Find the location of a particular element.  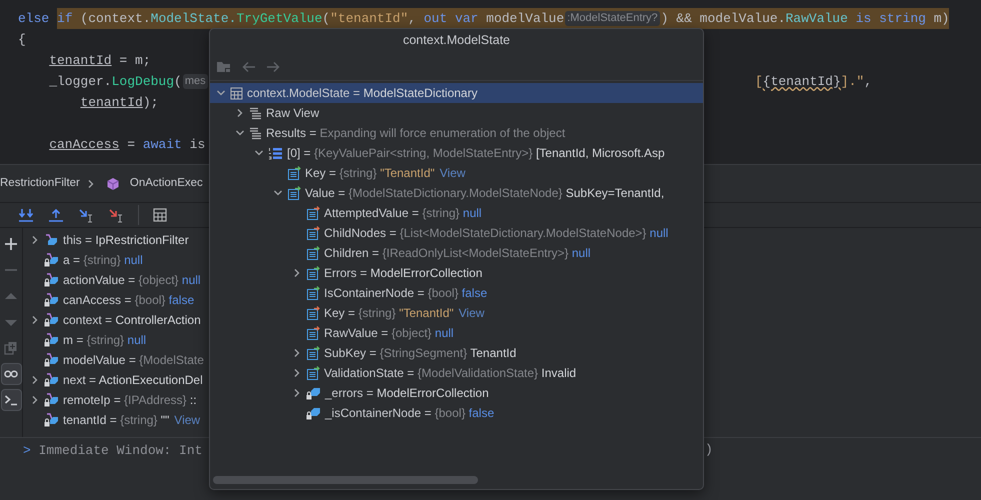

variable-text: _isContainerNode = {bool} false is located at coordinates (409, 413).